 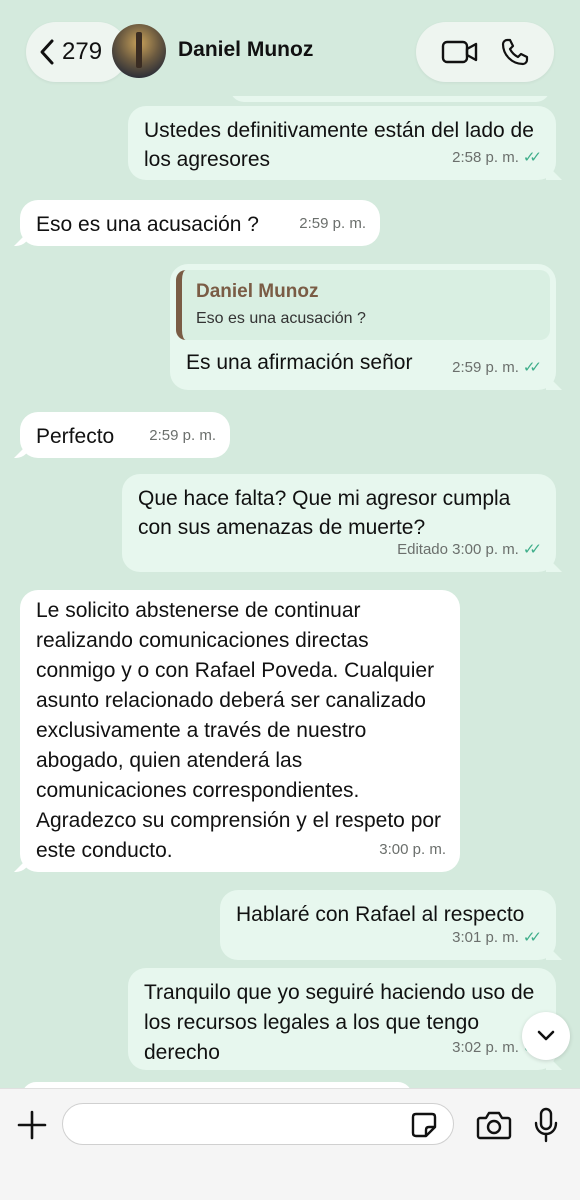 I want to click on camera-icon, so click(x=494, y=1125).